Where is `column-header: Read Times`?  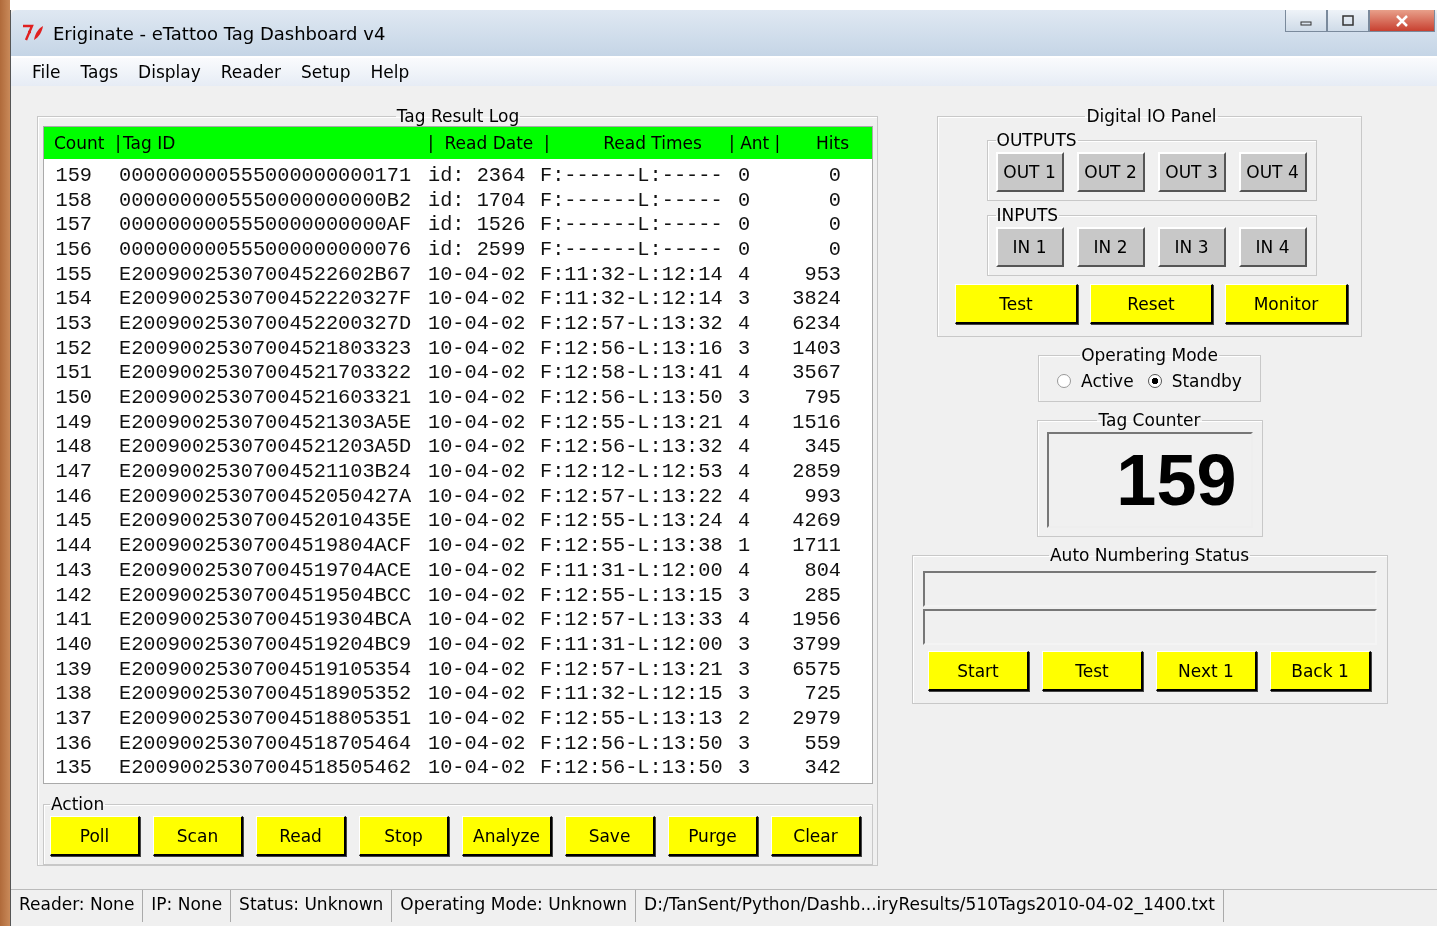 column-header: Read Times is located at coordinates (652, 143).